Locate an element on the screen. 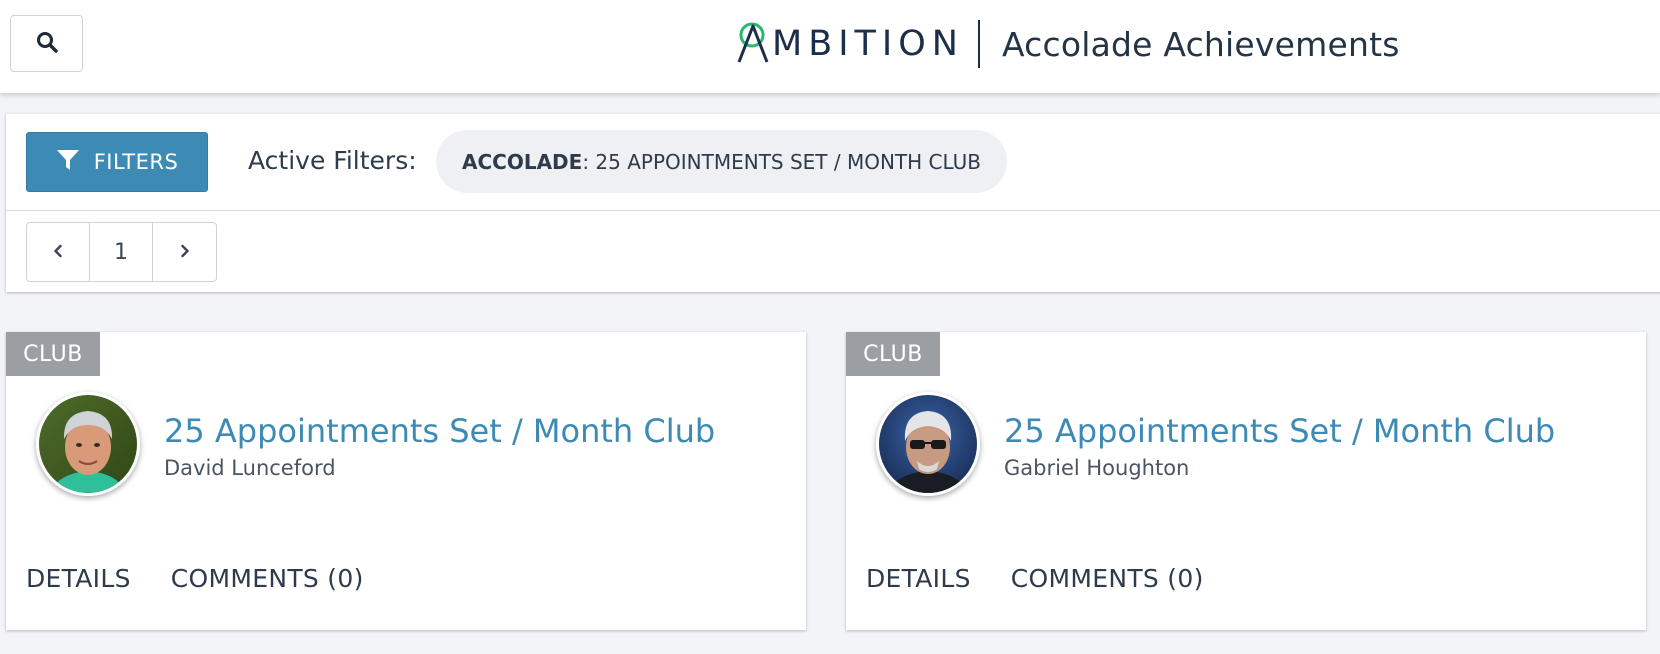 The width and height of the screenshot is (1660, 654). next-page-button is located at coordinates (184, 252).